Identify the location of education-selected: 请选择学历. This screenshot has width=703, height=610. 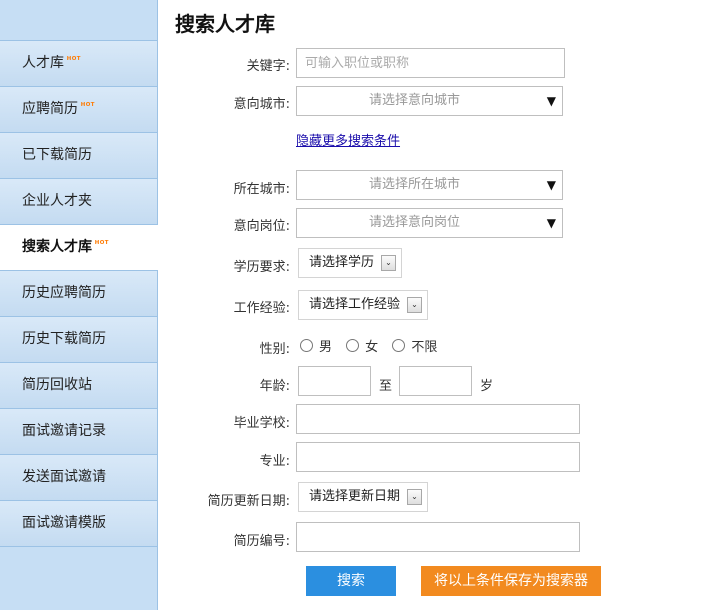
(342, 262).